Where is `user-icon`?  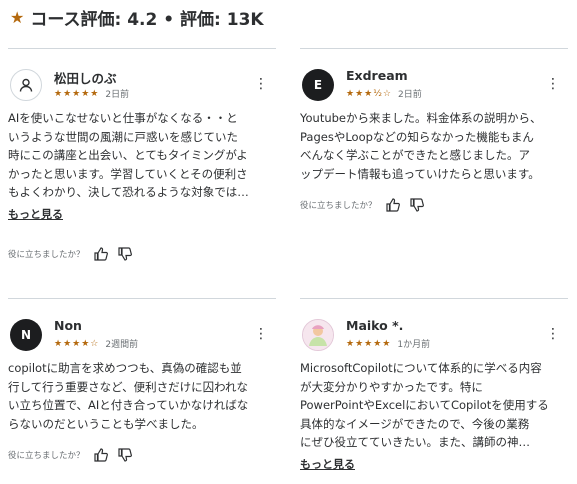
user-icon is located at coordinates (26, 85).